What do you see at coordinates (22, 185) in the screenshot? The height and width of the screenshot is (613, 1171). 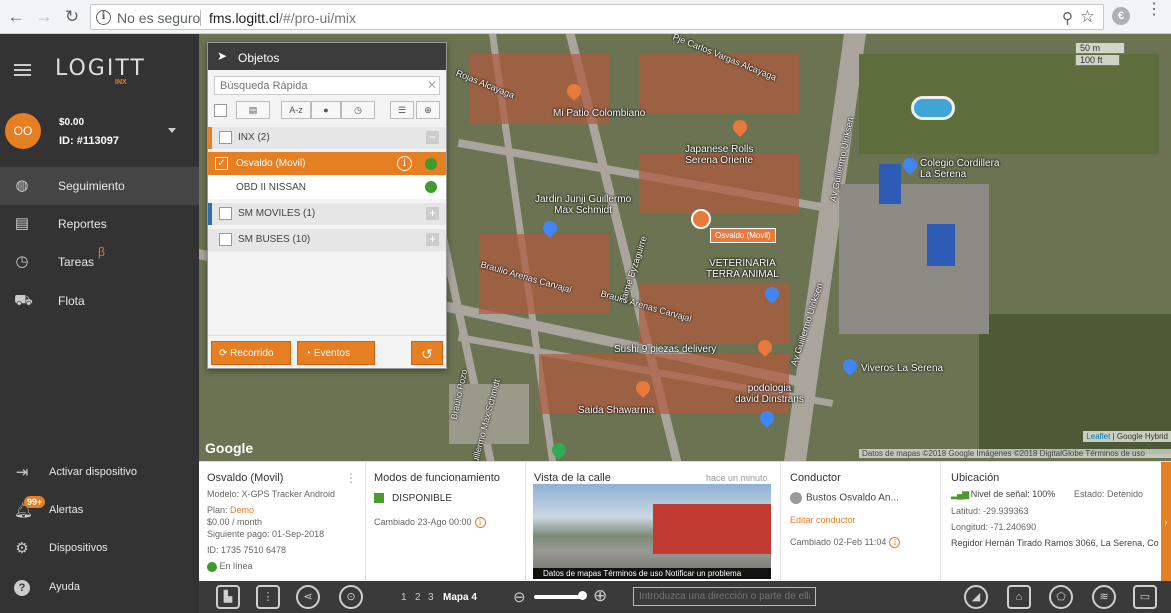 I see `globe-icon: ◍` at bounding box center [22, 185].